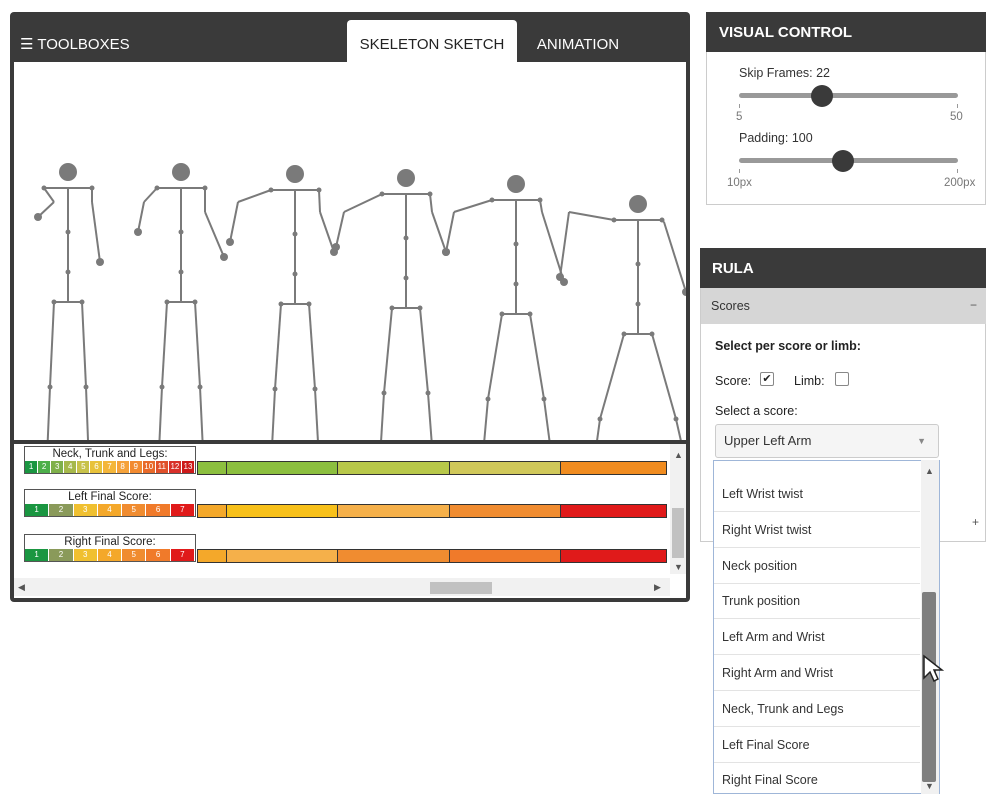 This screenshot has height=794, width=986. I want to click on score-legend: Left Final Score: 1 2 3 4 5 6 7, so click(110, 503).